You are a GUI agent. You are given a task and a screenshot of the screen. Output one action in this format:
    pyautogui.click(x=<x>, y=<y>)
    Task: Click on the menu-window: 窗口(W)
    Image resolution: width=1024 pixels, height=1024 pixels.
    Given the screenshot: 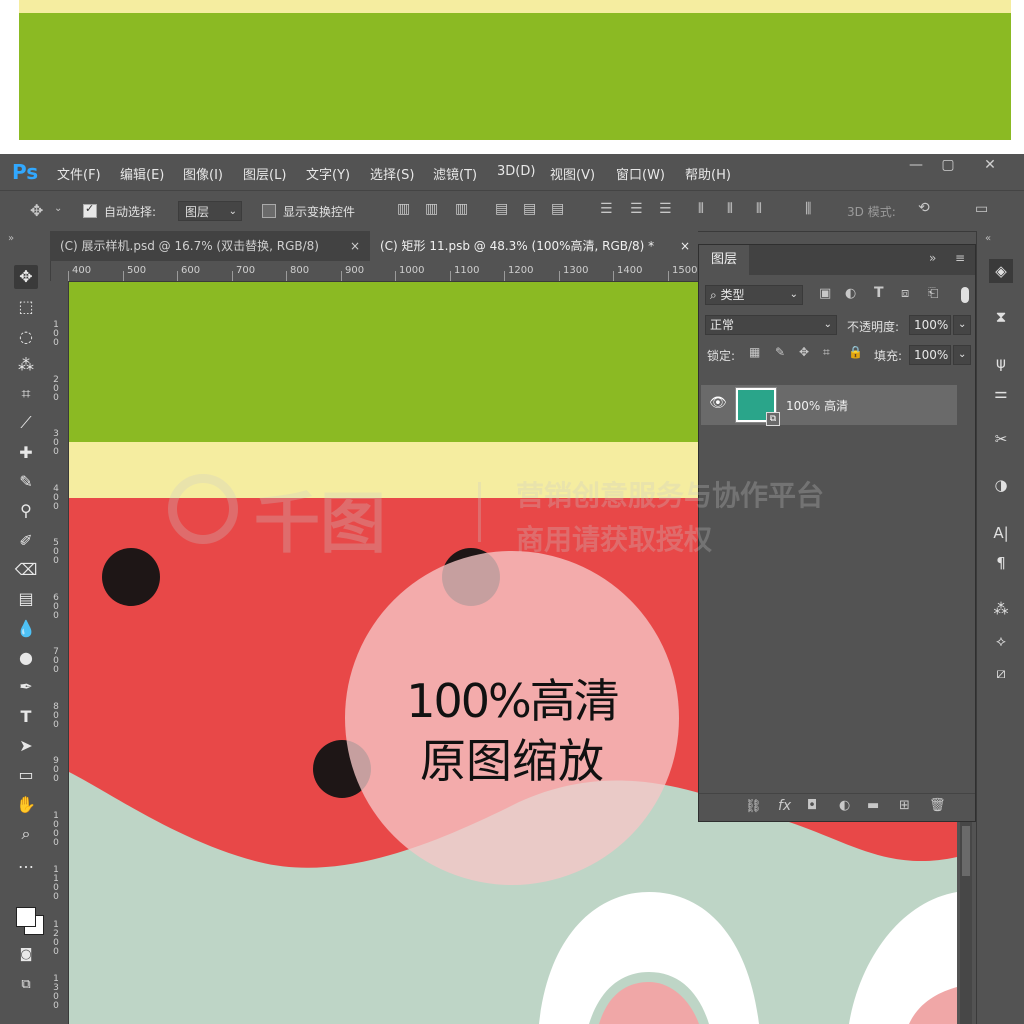 What is the action you would take?
    pyautogui.click(x=640, y=173)
    